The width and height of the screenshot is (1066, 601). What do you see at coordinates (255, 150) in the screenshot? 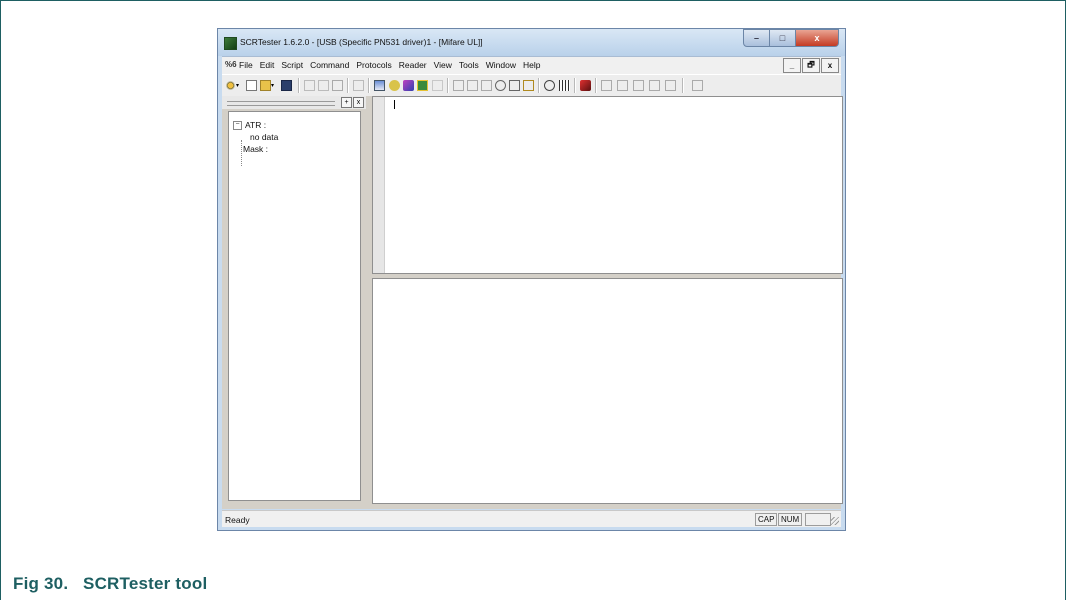
I see `tree-node-mask: Mask :` at bounding box center [255, 150].